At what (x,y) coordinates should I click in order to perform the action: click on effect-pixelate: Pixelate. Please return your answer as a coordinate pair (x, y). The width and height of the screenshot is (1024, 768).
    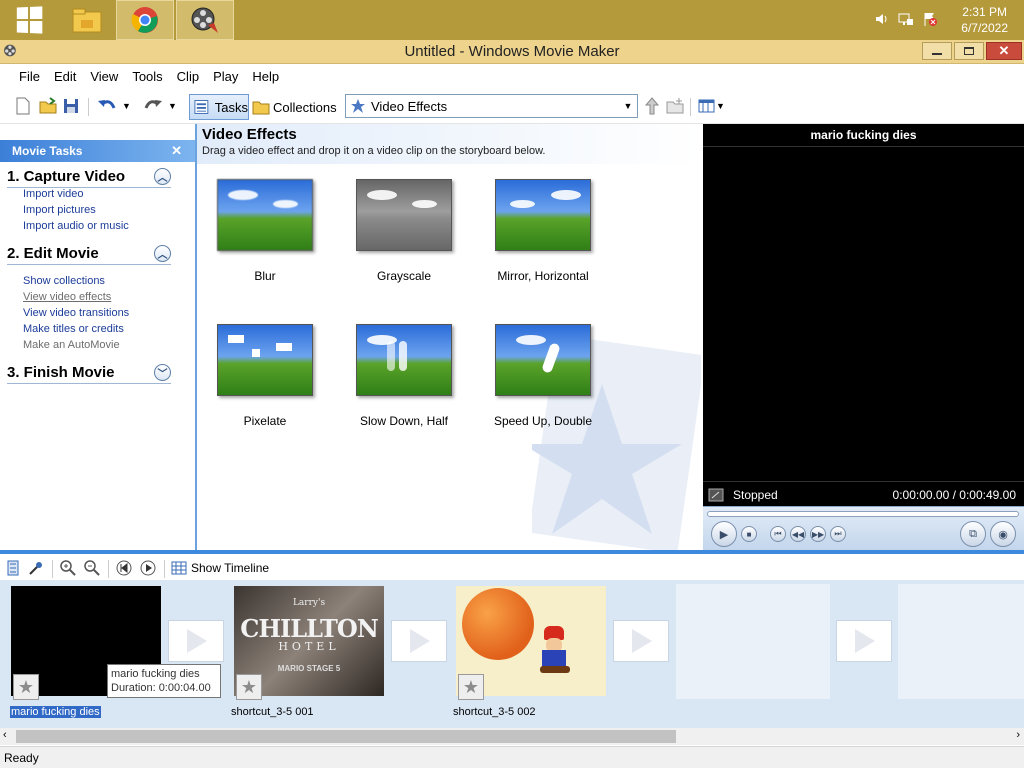
    Looking at the image, I should click on (265, 376).